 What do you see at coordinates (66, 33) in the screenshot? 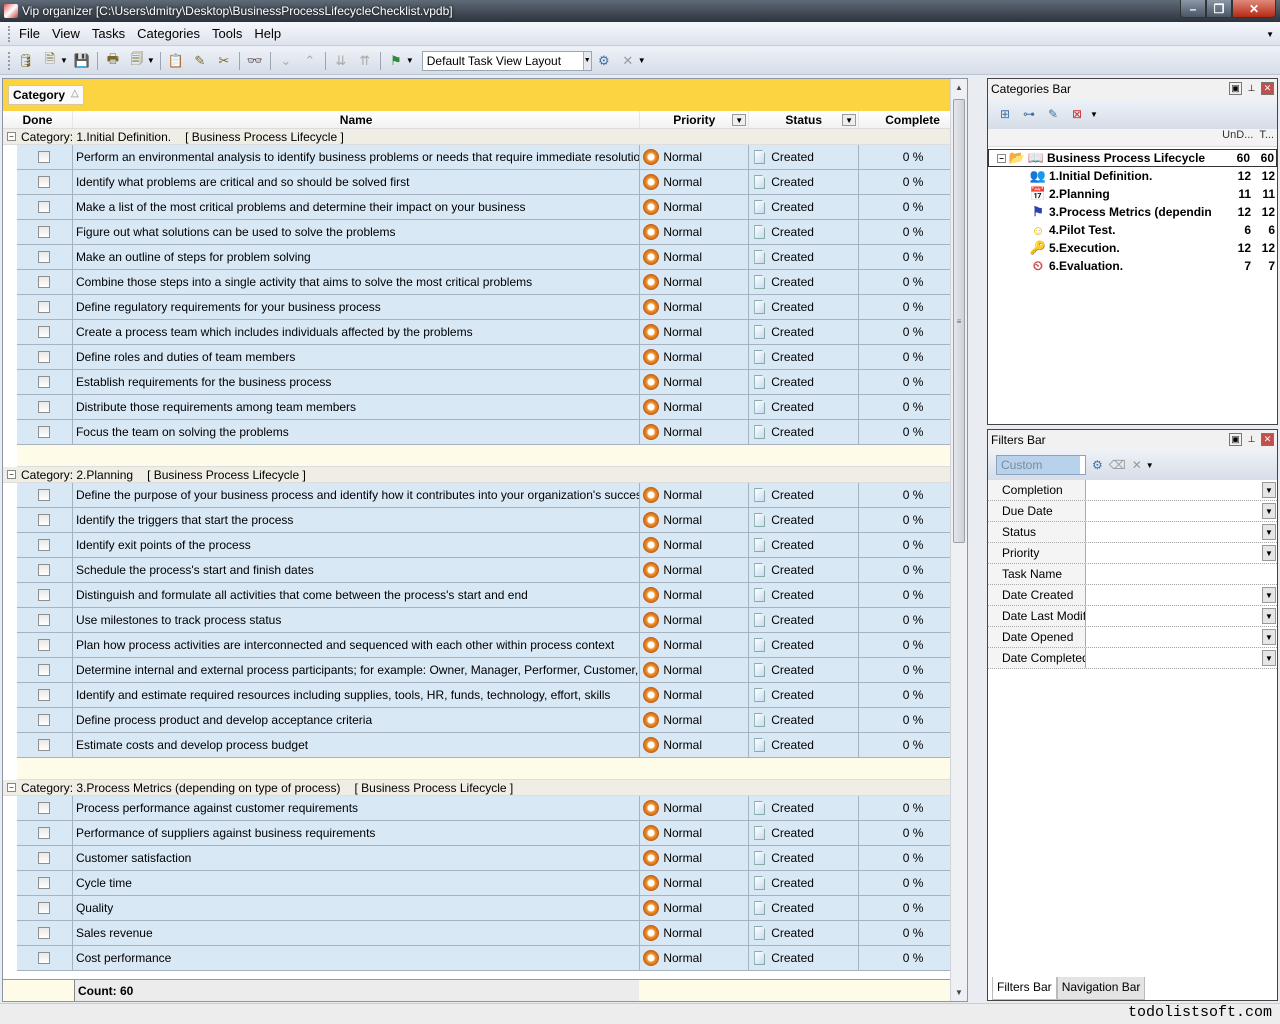
I see `menu-view: View` at bounding box center [66, 33].